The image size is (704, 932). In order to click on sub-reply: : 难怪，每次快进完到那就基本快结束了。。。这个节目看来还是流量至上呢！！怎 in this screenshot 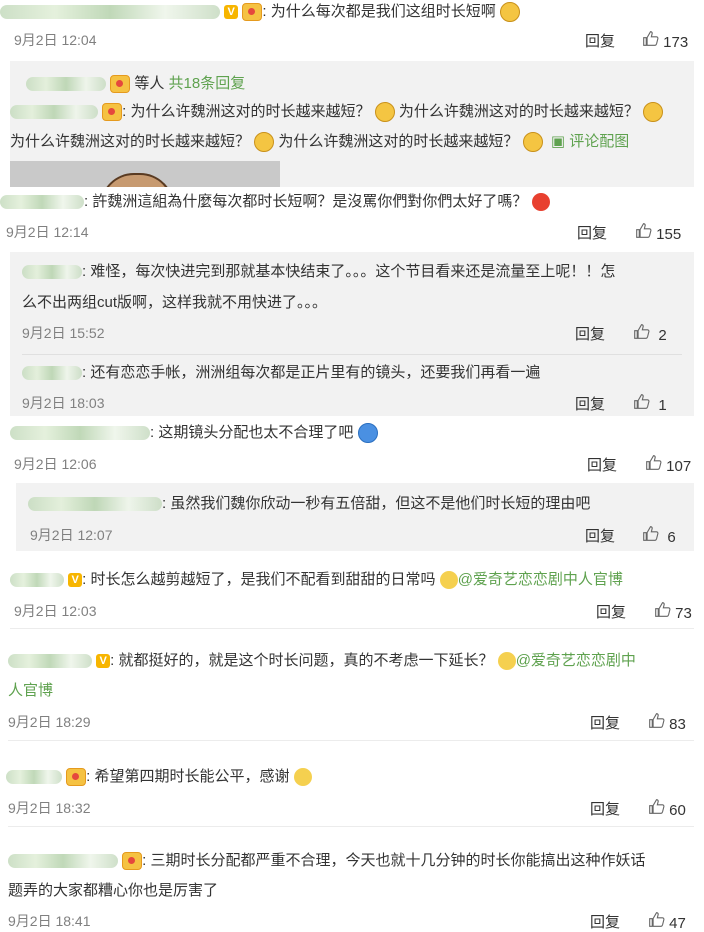, I will do `click(318, 272)`.